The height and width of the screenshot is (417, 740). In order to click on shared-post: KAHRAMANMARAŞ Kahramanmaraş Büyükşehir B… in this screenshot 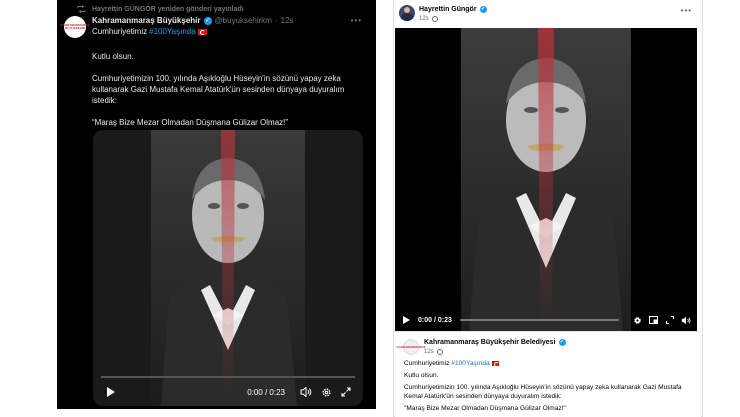, I will do `click(548, 374)`.